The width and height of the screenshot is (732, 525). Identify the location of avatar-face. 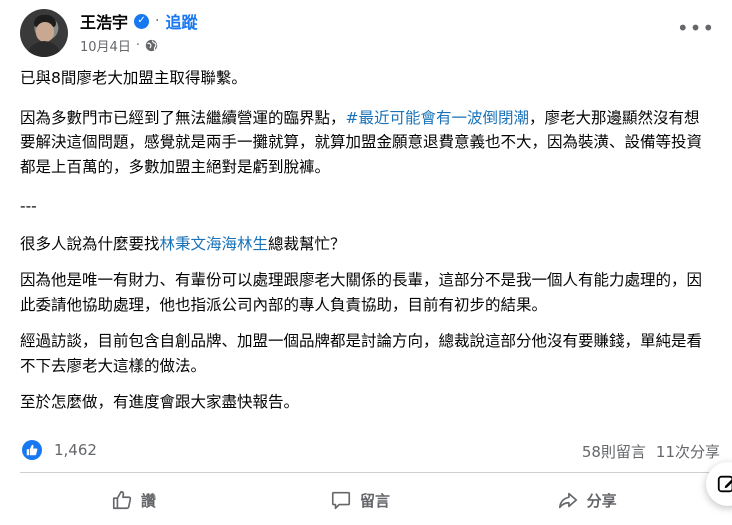
(45, 32).